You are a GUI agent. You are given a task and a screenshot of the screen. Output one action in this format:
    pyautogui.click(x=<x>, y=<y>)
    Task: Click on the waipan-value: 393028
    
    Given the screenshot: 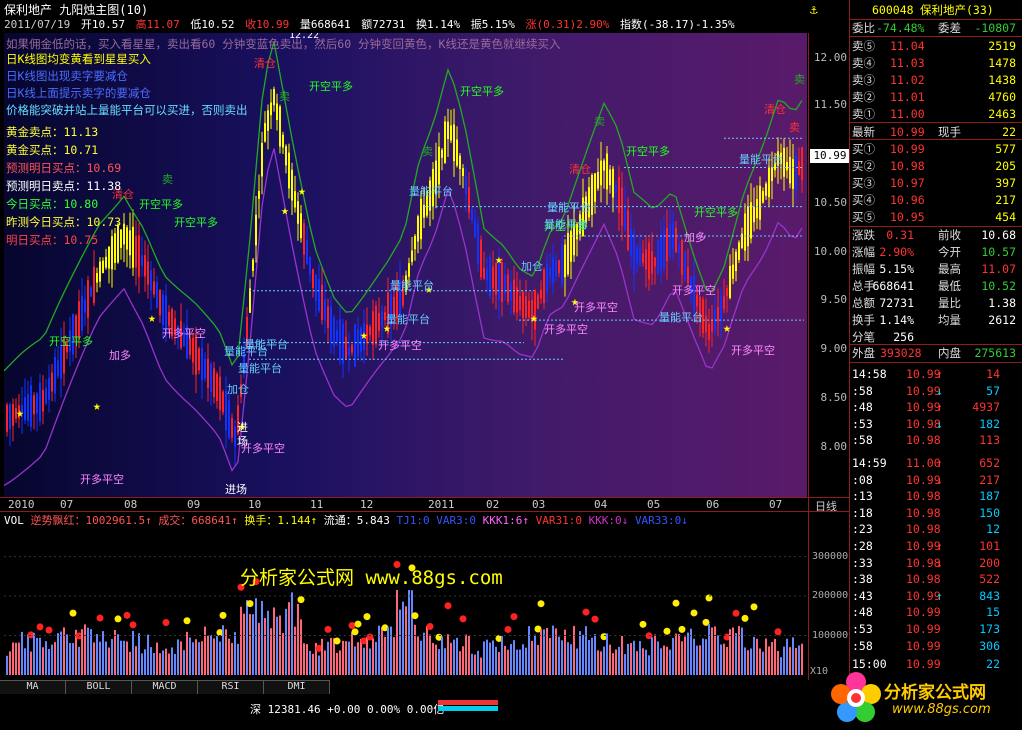 What is the action you would take?
    pyautogui.click(x=901, y=353)
    